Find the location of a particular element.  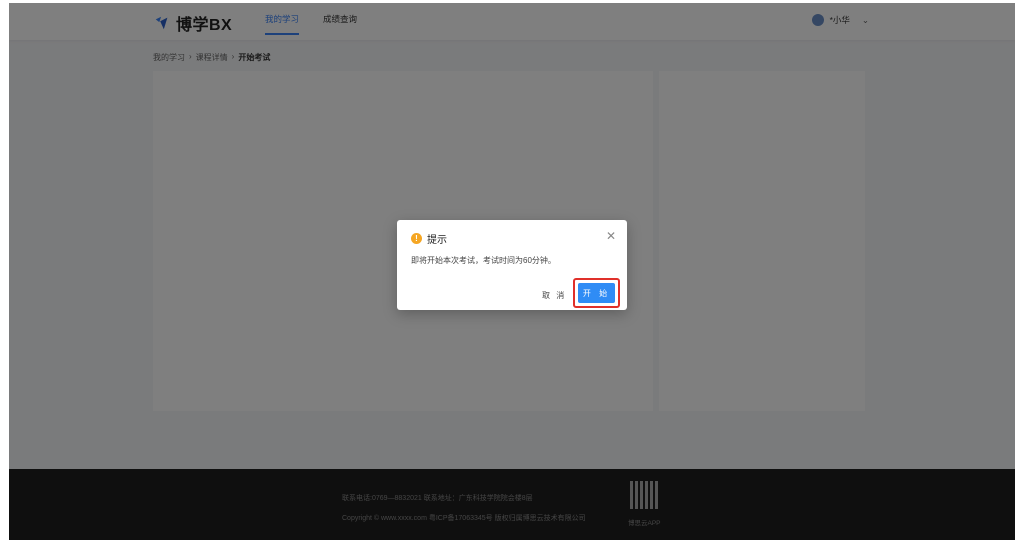

close-icon: ✕ is located at coordinates (611, 236).